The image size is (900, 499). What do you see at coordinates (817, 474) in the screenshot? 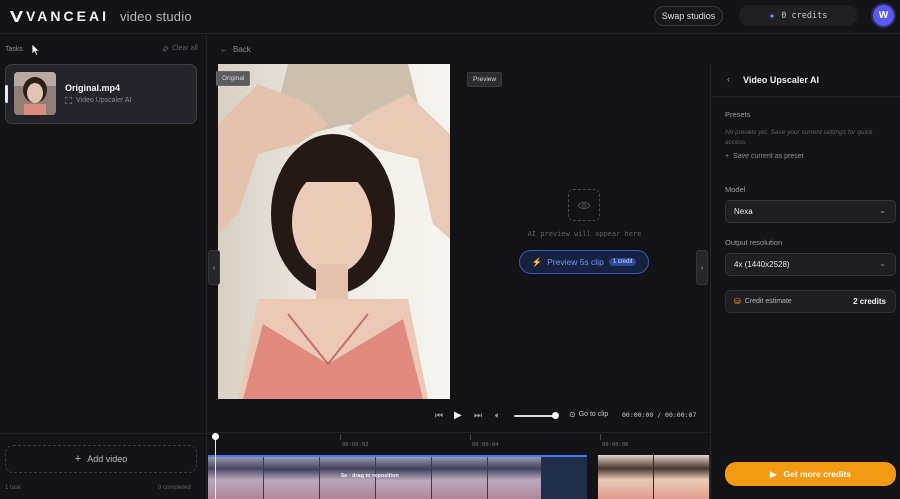
I see `get-more-credits-label: Get more credits` at bounding box center [817, 474].